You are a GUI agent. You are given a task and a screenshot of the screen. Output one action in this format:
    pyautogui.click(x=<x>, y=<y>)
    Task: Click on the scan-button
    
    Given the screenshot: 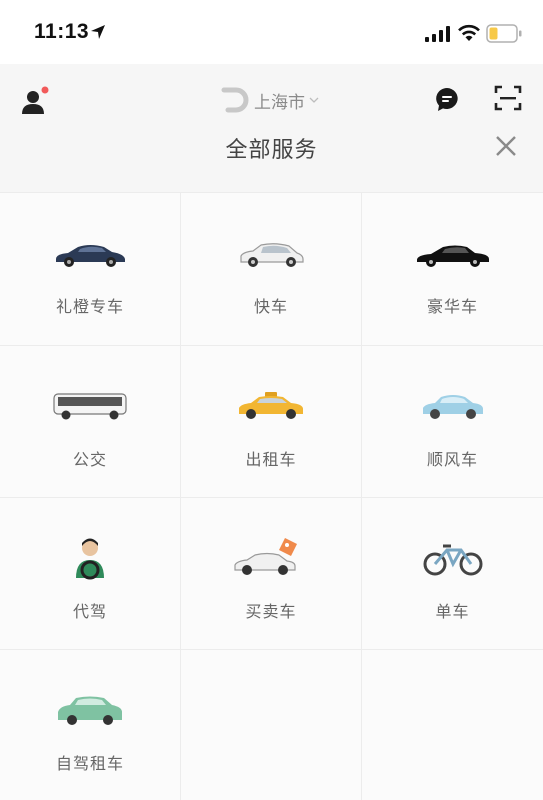 What is the action you would take?
    pyautogui.click(x=508, y=98)
    